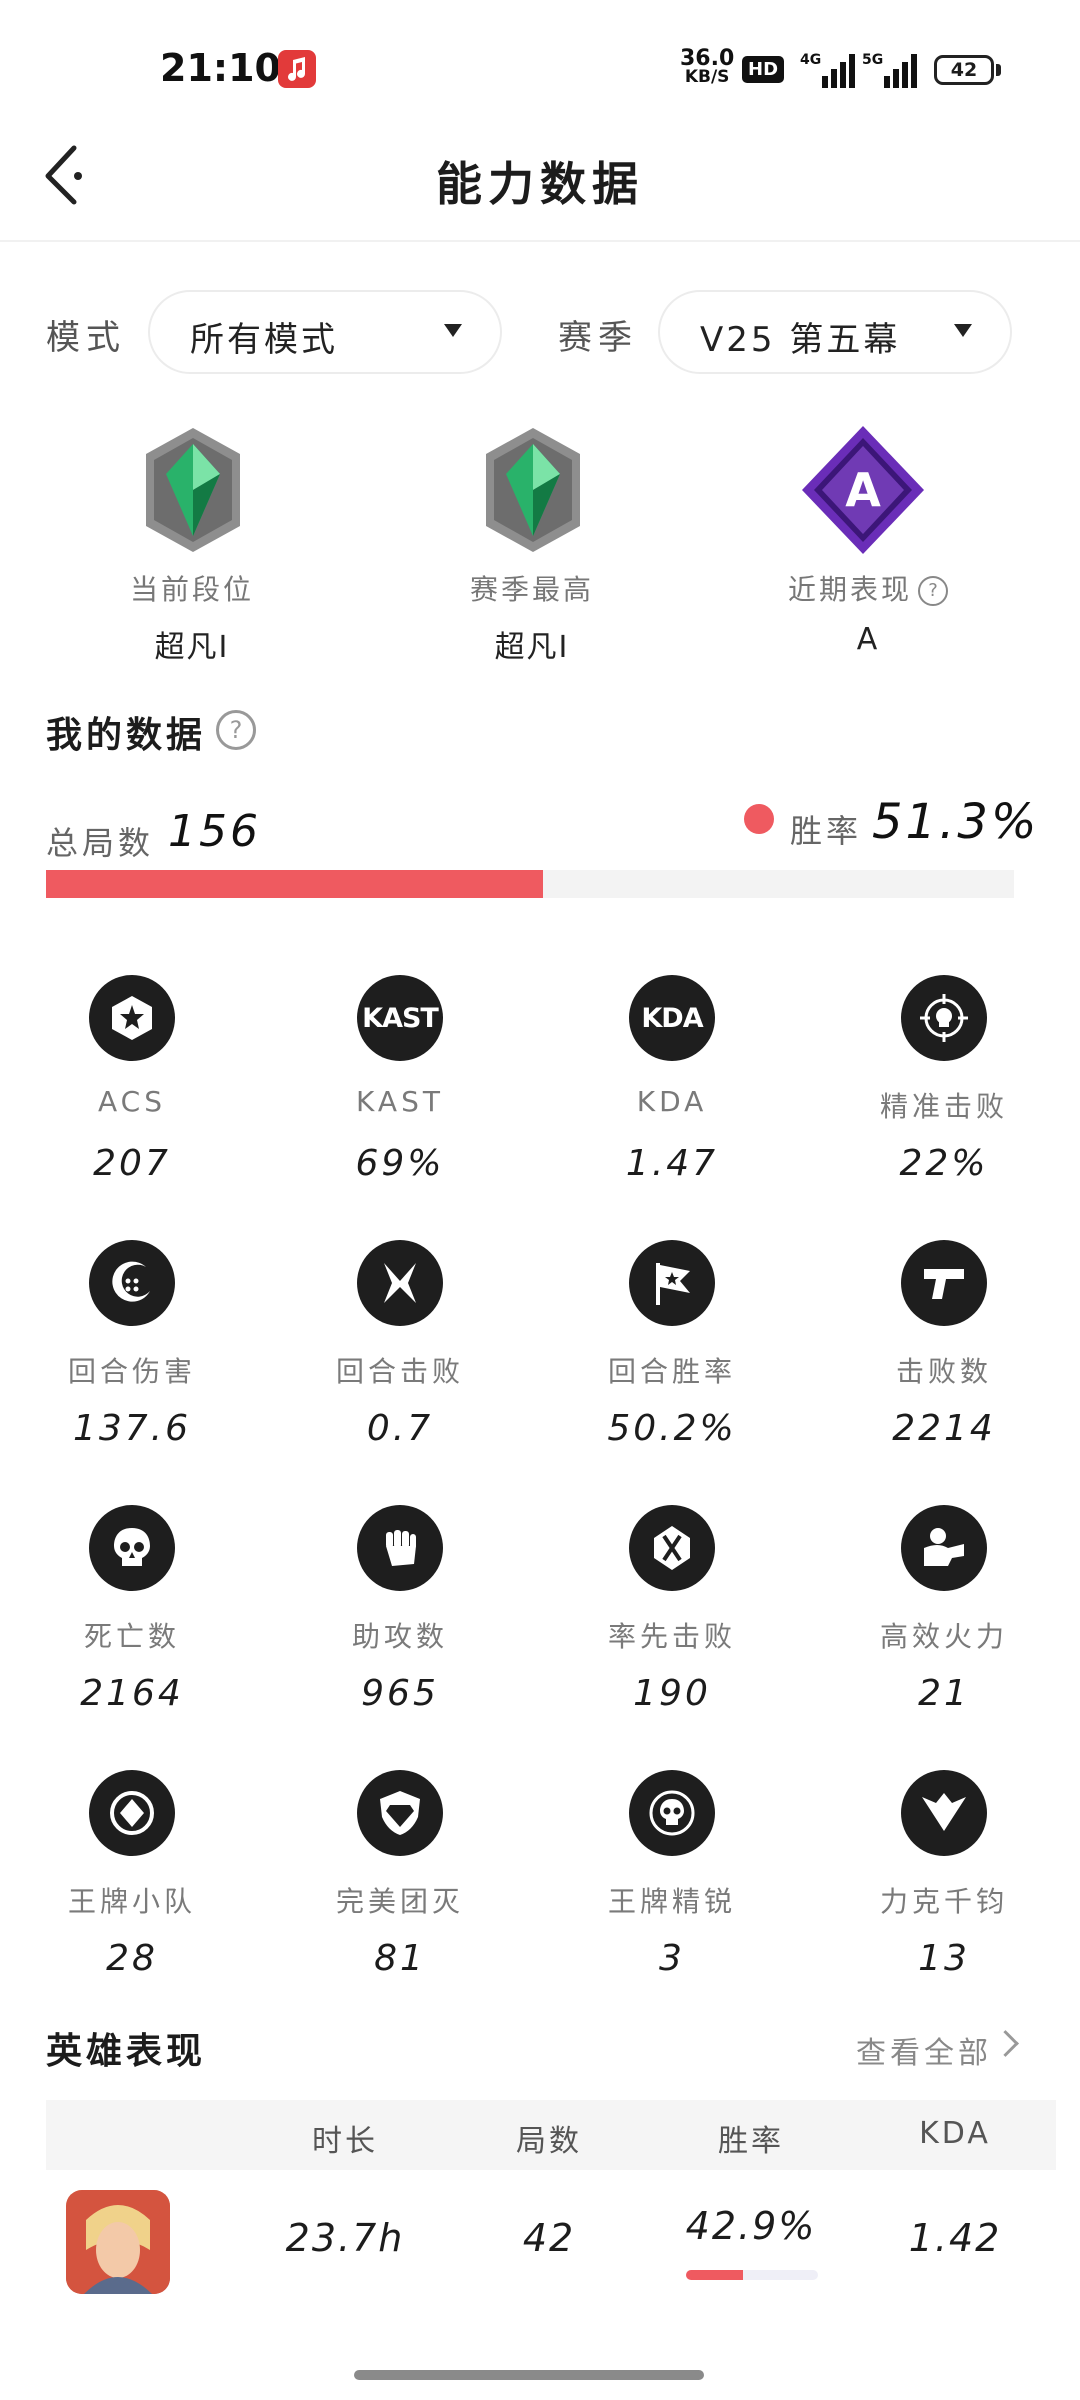  Describe the element at coordinates (191, 589) in the screenshot. I see `current-rank-label: 当前段位` at that location.